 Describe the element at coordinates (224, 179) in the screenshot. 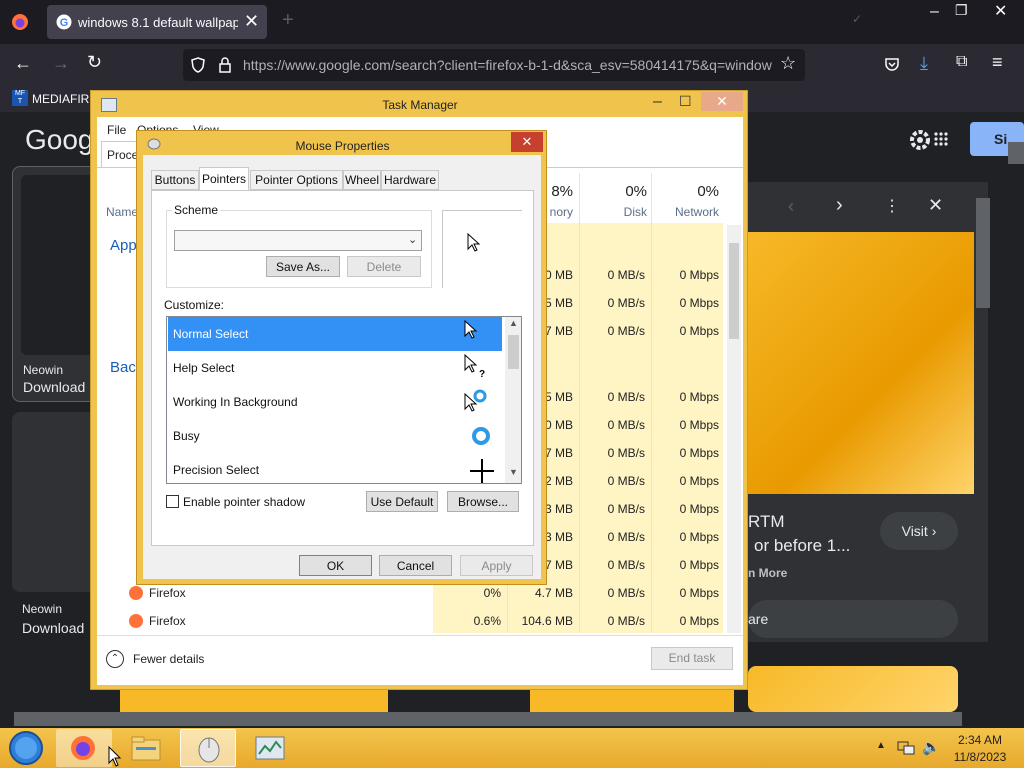

I see `tab-pointers: Pointers` at that location.